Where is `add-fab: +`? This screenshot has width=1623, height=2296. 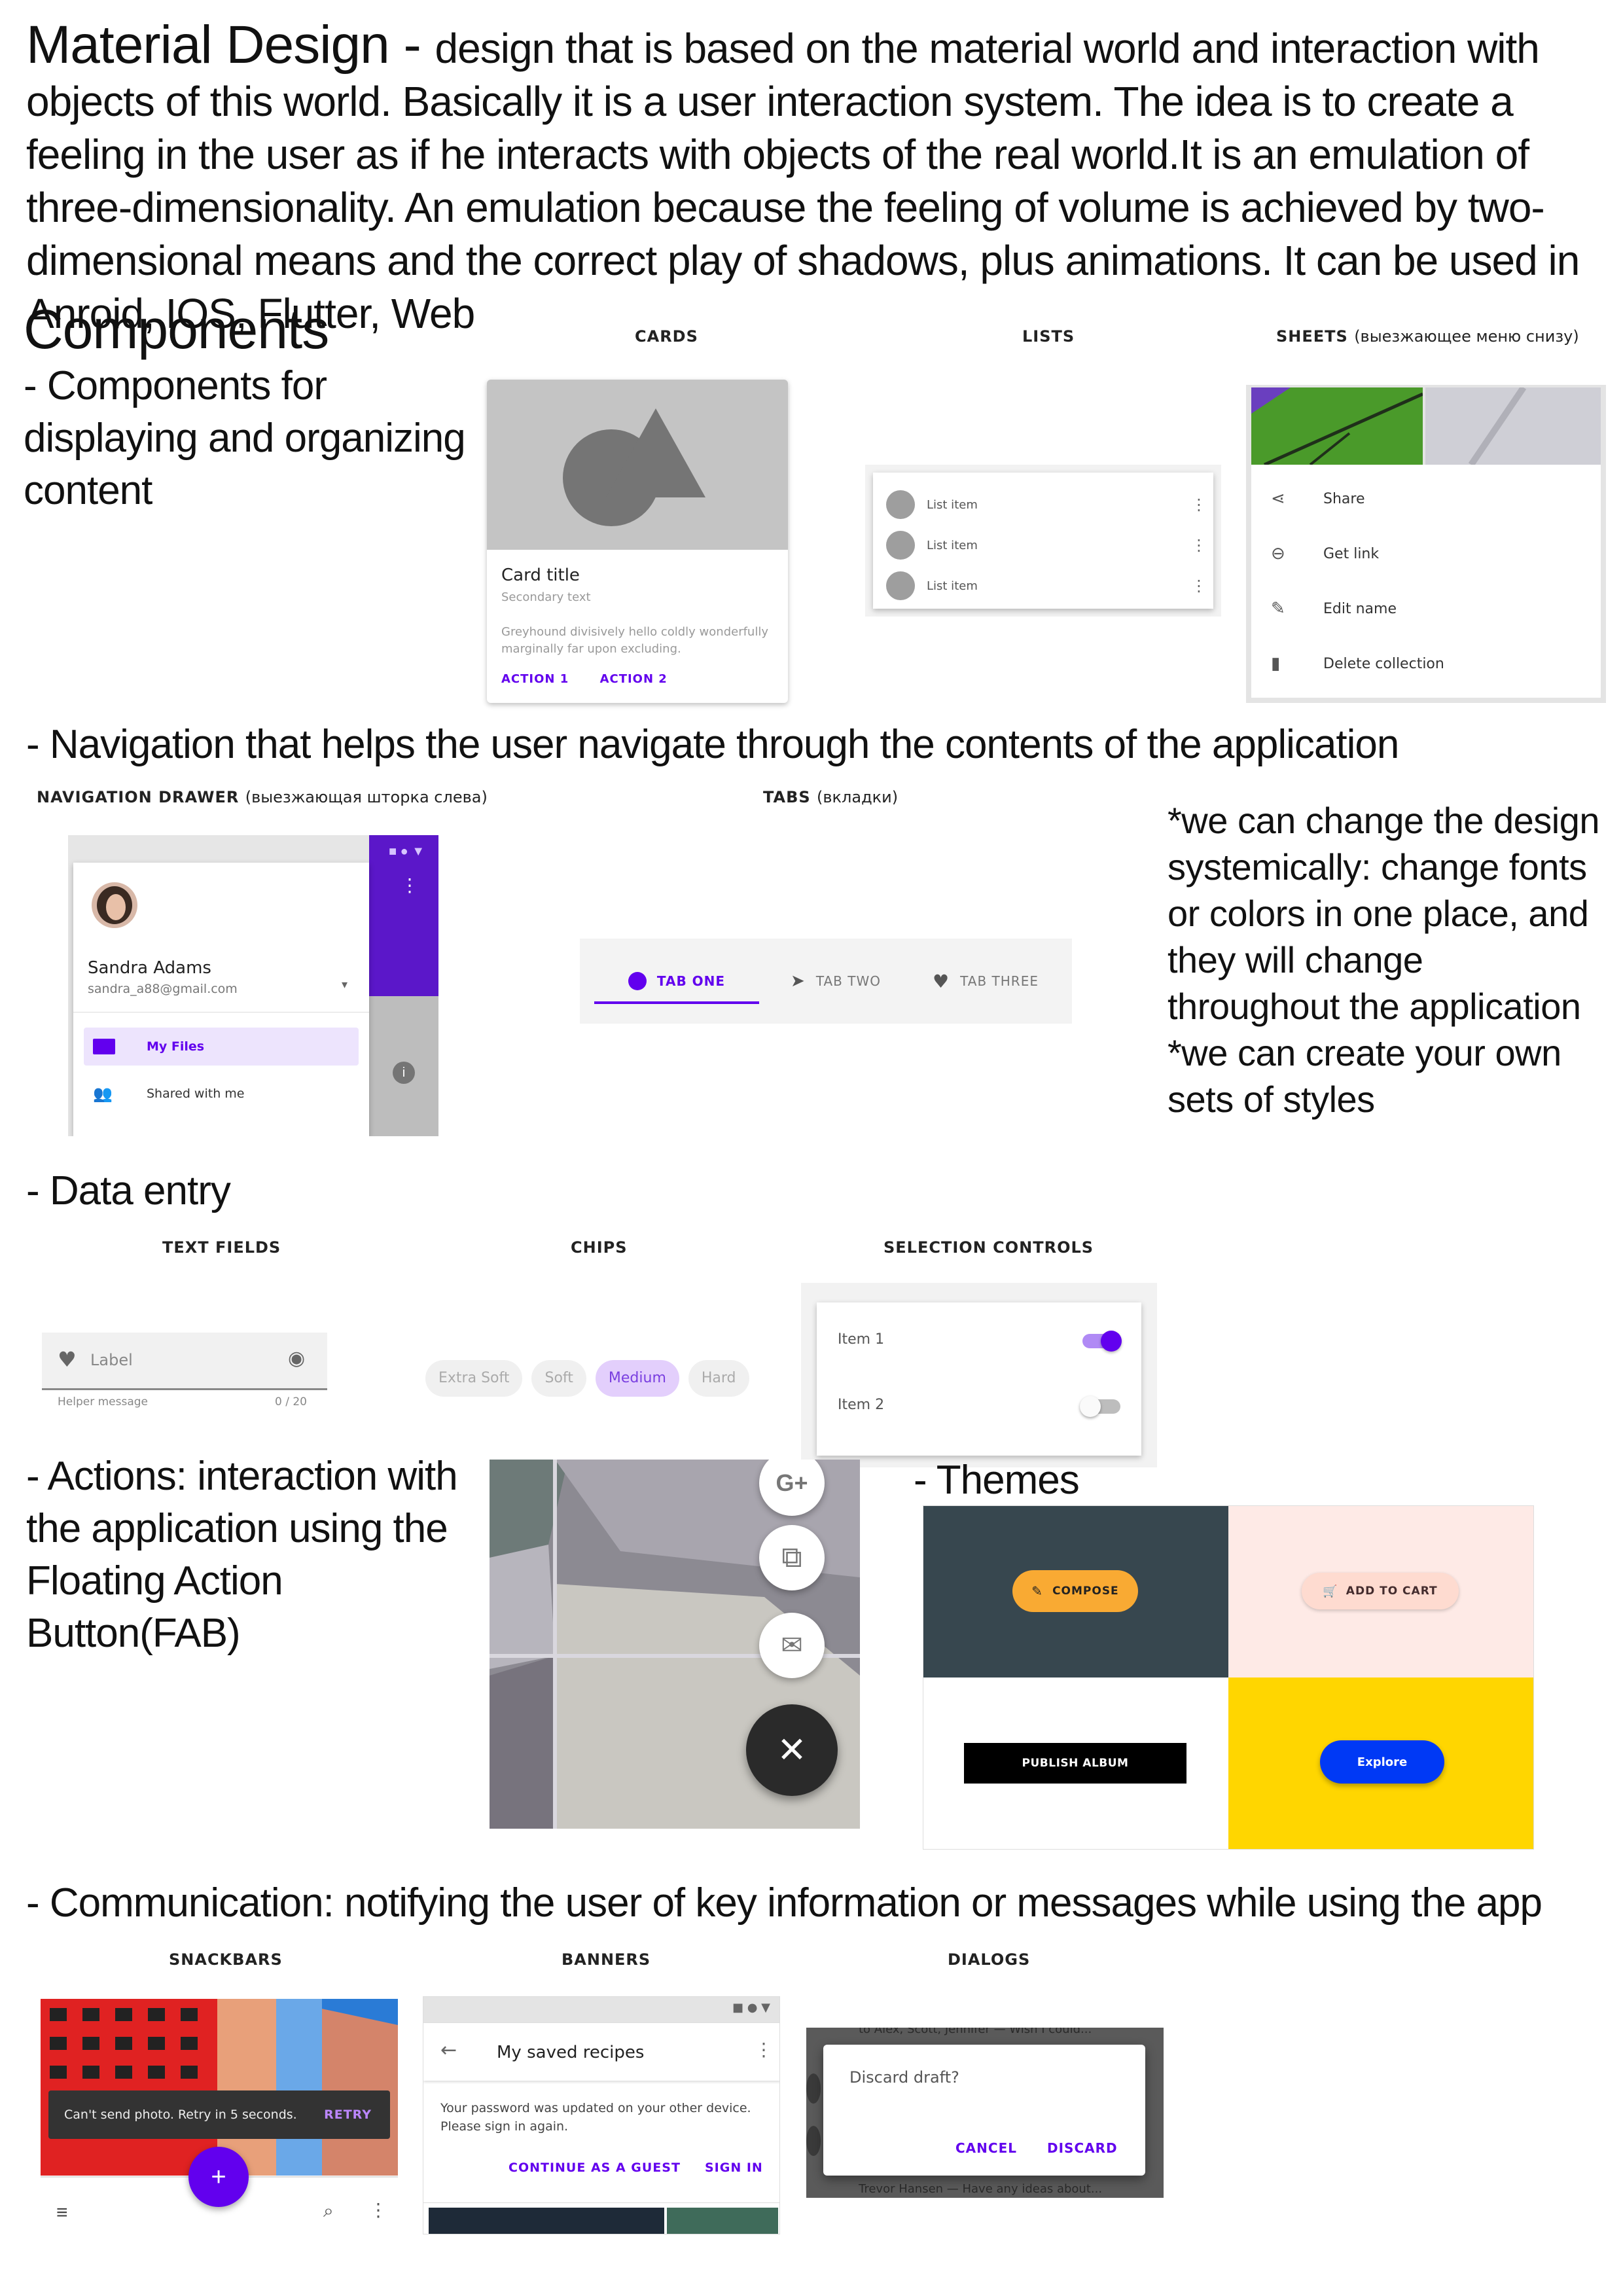
add-fab: + is located at coordinates (218, 2177).